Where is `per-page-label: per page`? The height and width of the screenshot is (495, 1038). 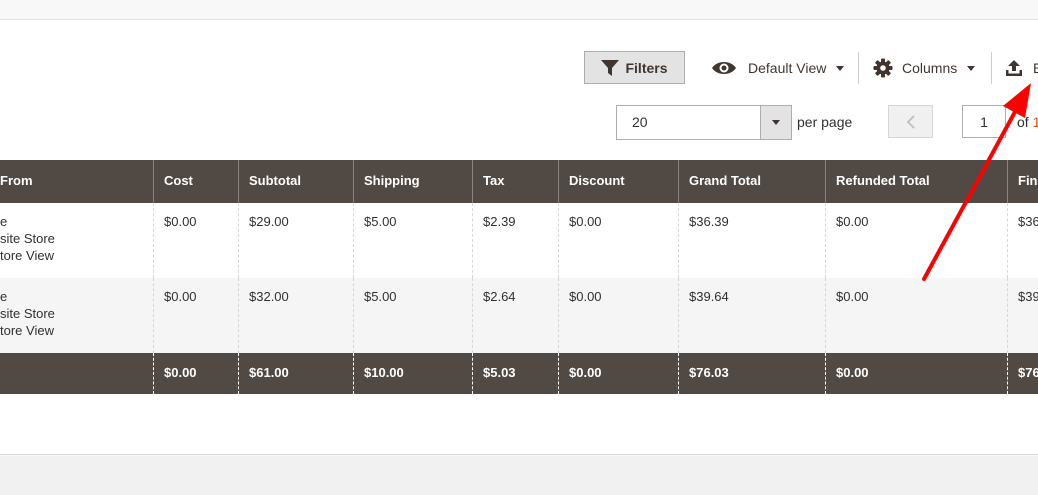 per-page-label: per page is located at coordinates (825, 122).